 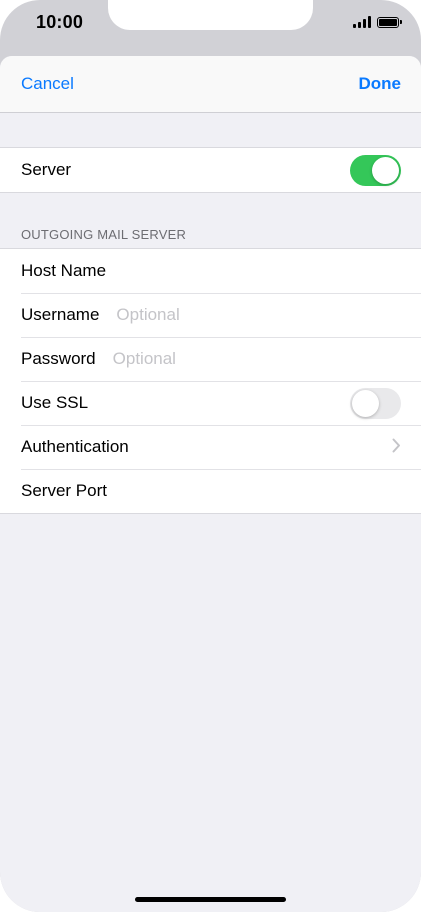 What do you see at coordinates (60, 22) in the screenshot?
I see `status-time: 10:00` at bounding box center [60, 22].